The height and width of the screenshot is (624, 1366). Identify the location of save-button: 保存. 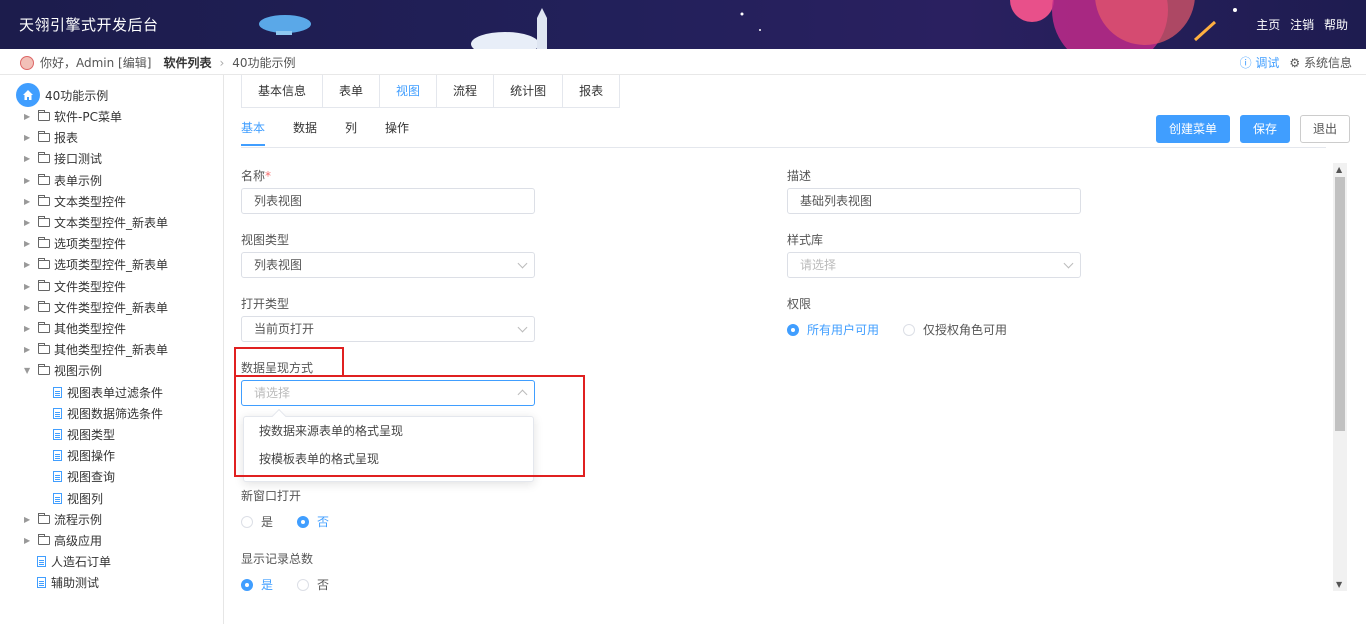
(1264, 129).